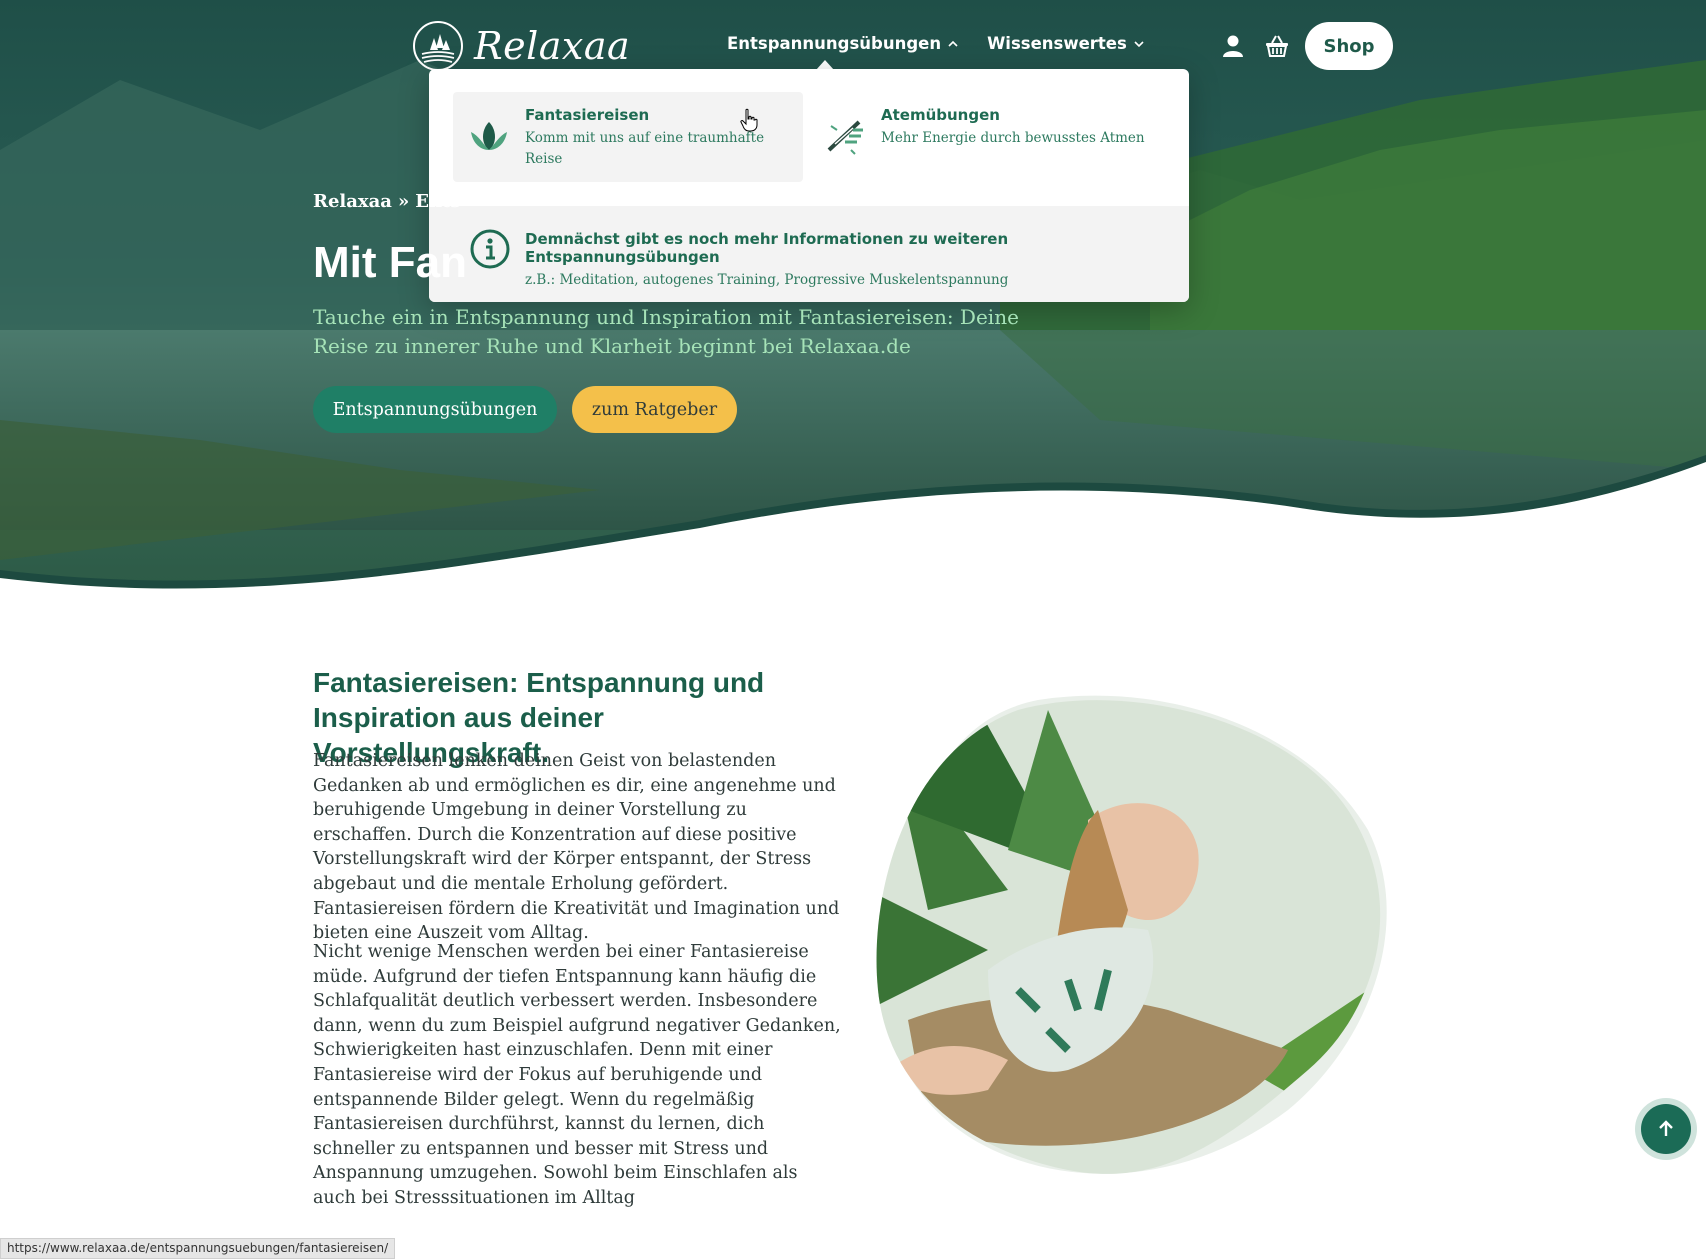  I want to click on shop-button: Shop, so click(1349, 46).